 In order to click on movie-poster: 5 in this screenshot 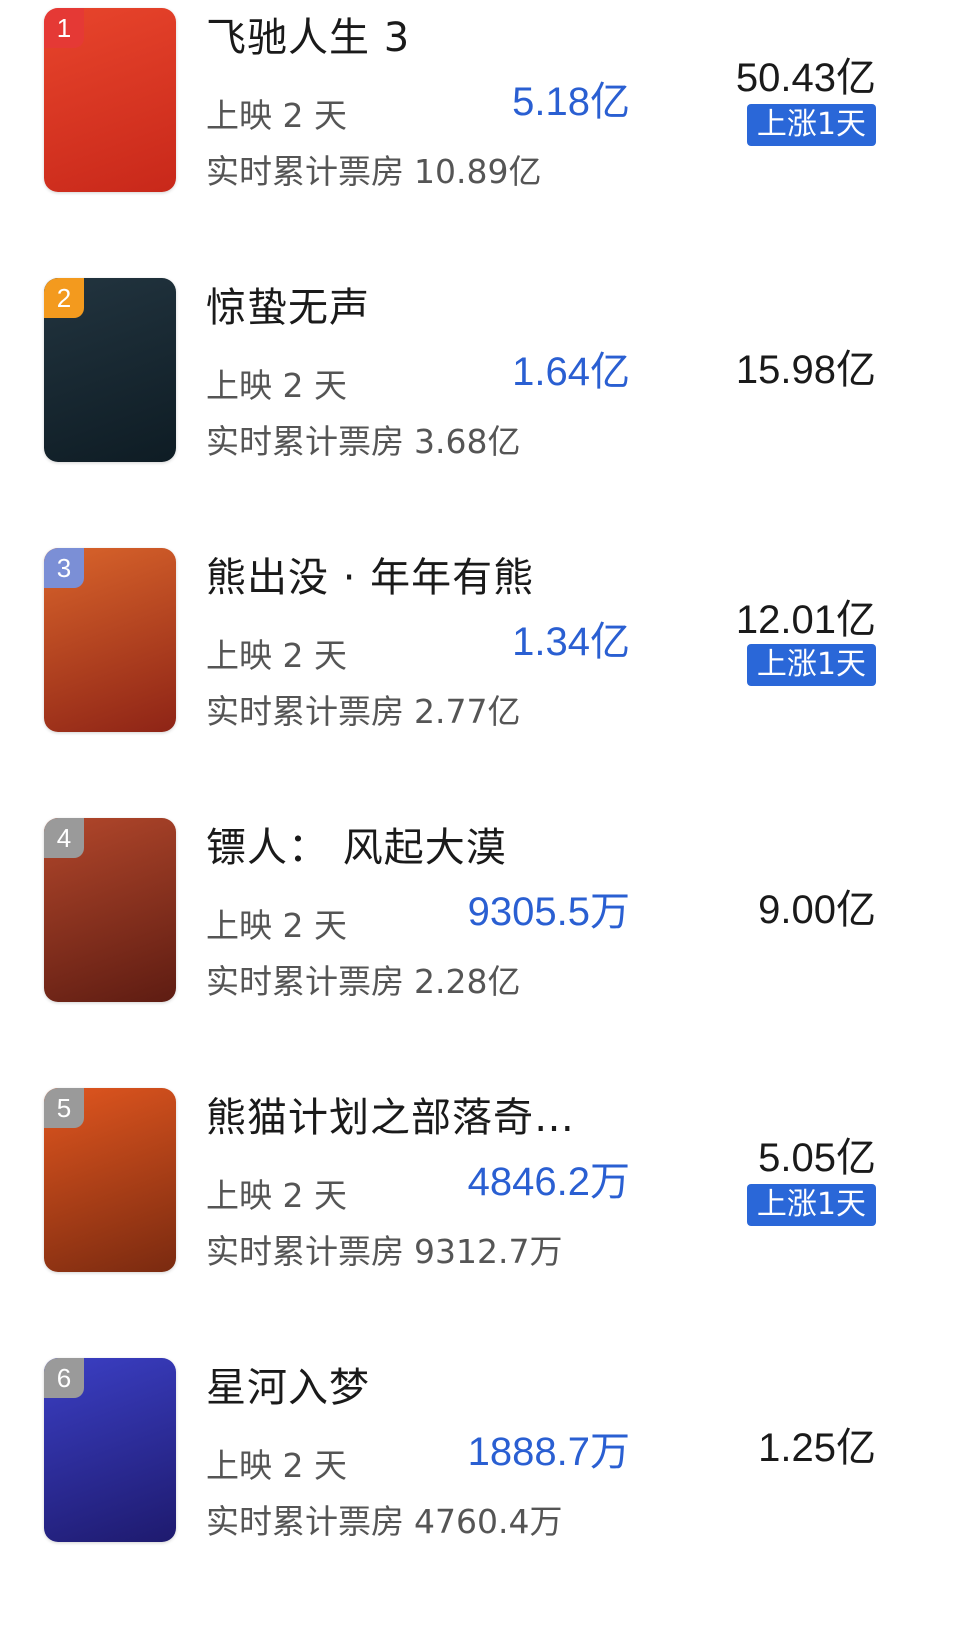, I will do `click(110, 1180)`.